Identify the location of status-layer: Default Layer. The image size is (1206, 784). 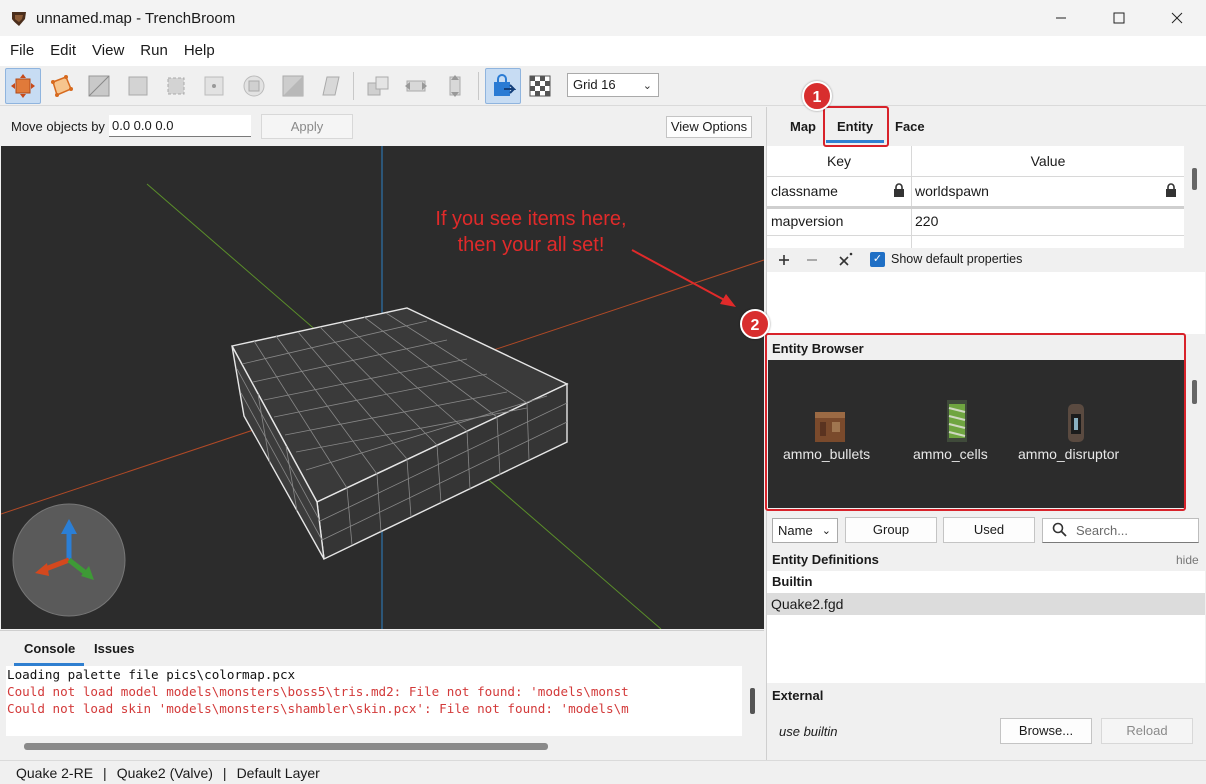
(278, 772).